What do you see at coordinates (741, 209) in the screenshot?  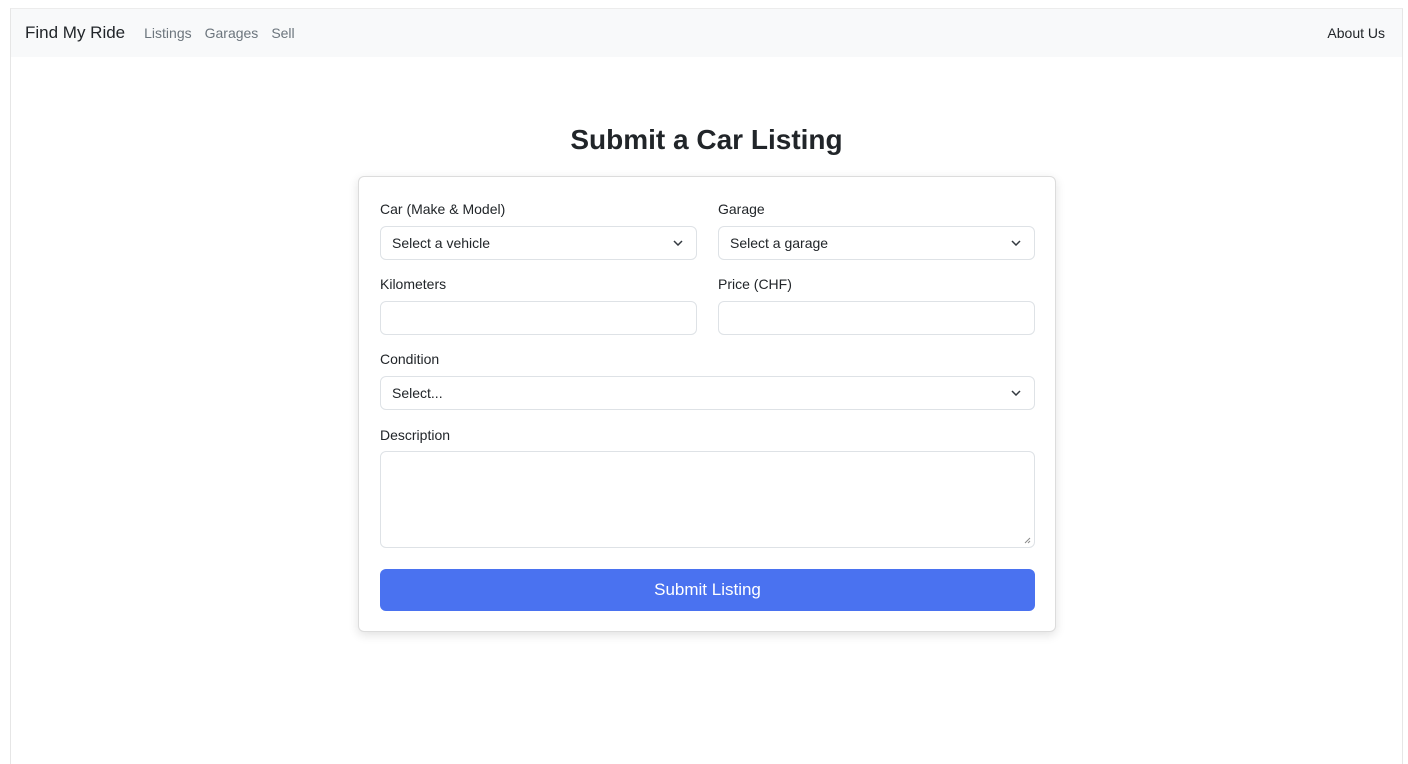 I see `garage-label: Garage` at bounding box center [741, 209].